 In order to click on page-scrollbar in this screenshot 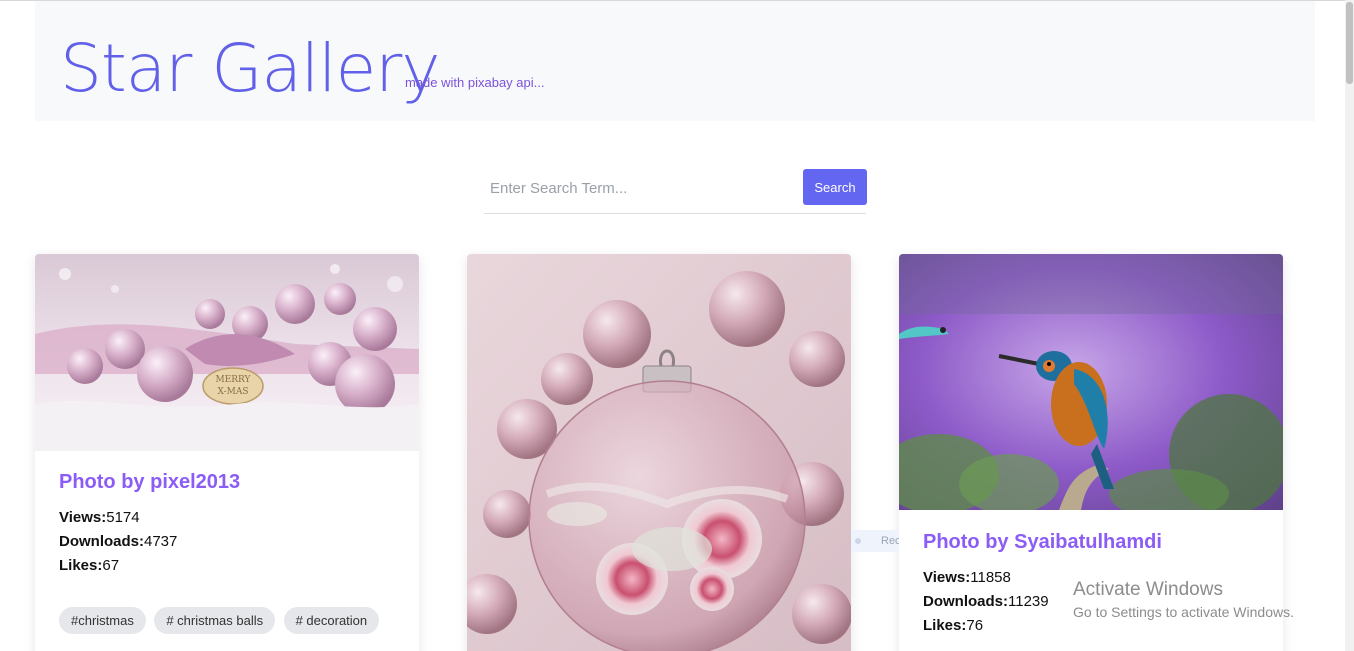, I will do `click(1349, 325)`.